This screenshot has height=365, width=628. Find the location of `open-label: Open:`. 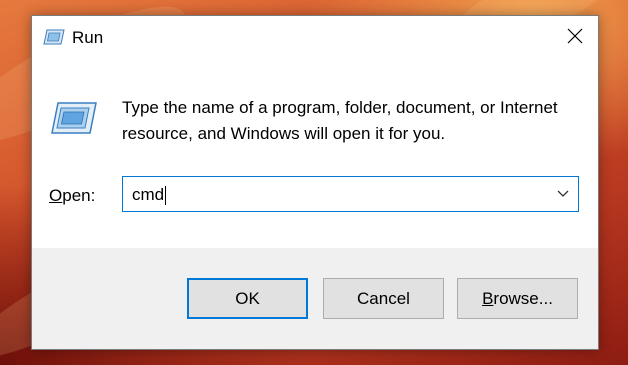

open-label: Open: is located at coordinates (72, 196).